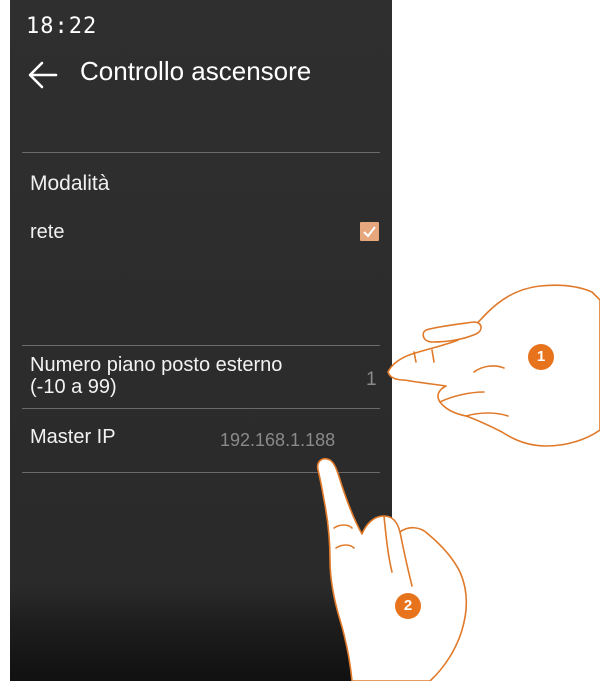  What do you see at coordinates (201, 636) in the screenshot?
I see `screen-bottom-fade` at bounding box center [201, 636].